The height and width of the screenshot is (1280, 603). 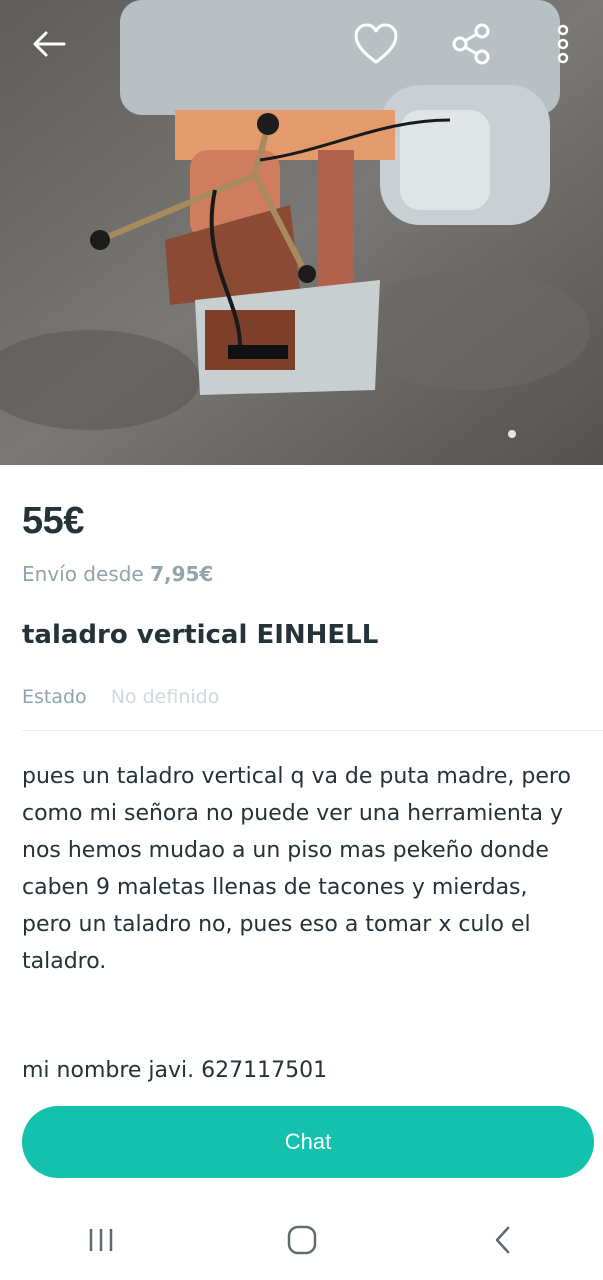 I want to click on divider, so click(x=312, y=730).